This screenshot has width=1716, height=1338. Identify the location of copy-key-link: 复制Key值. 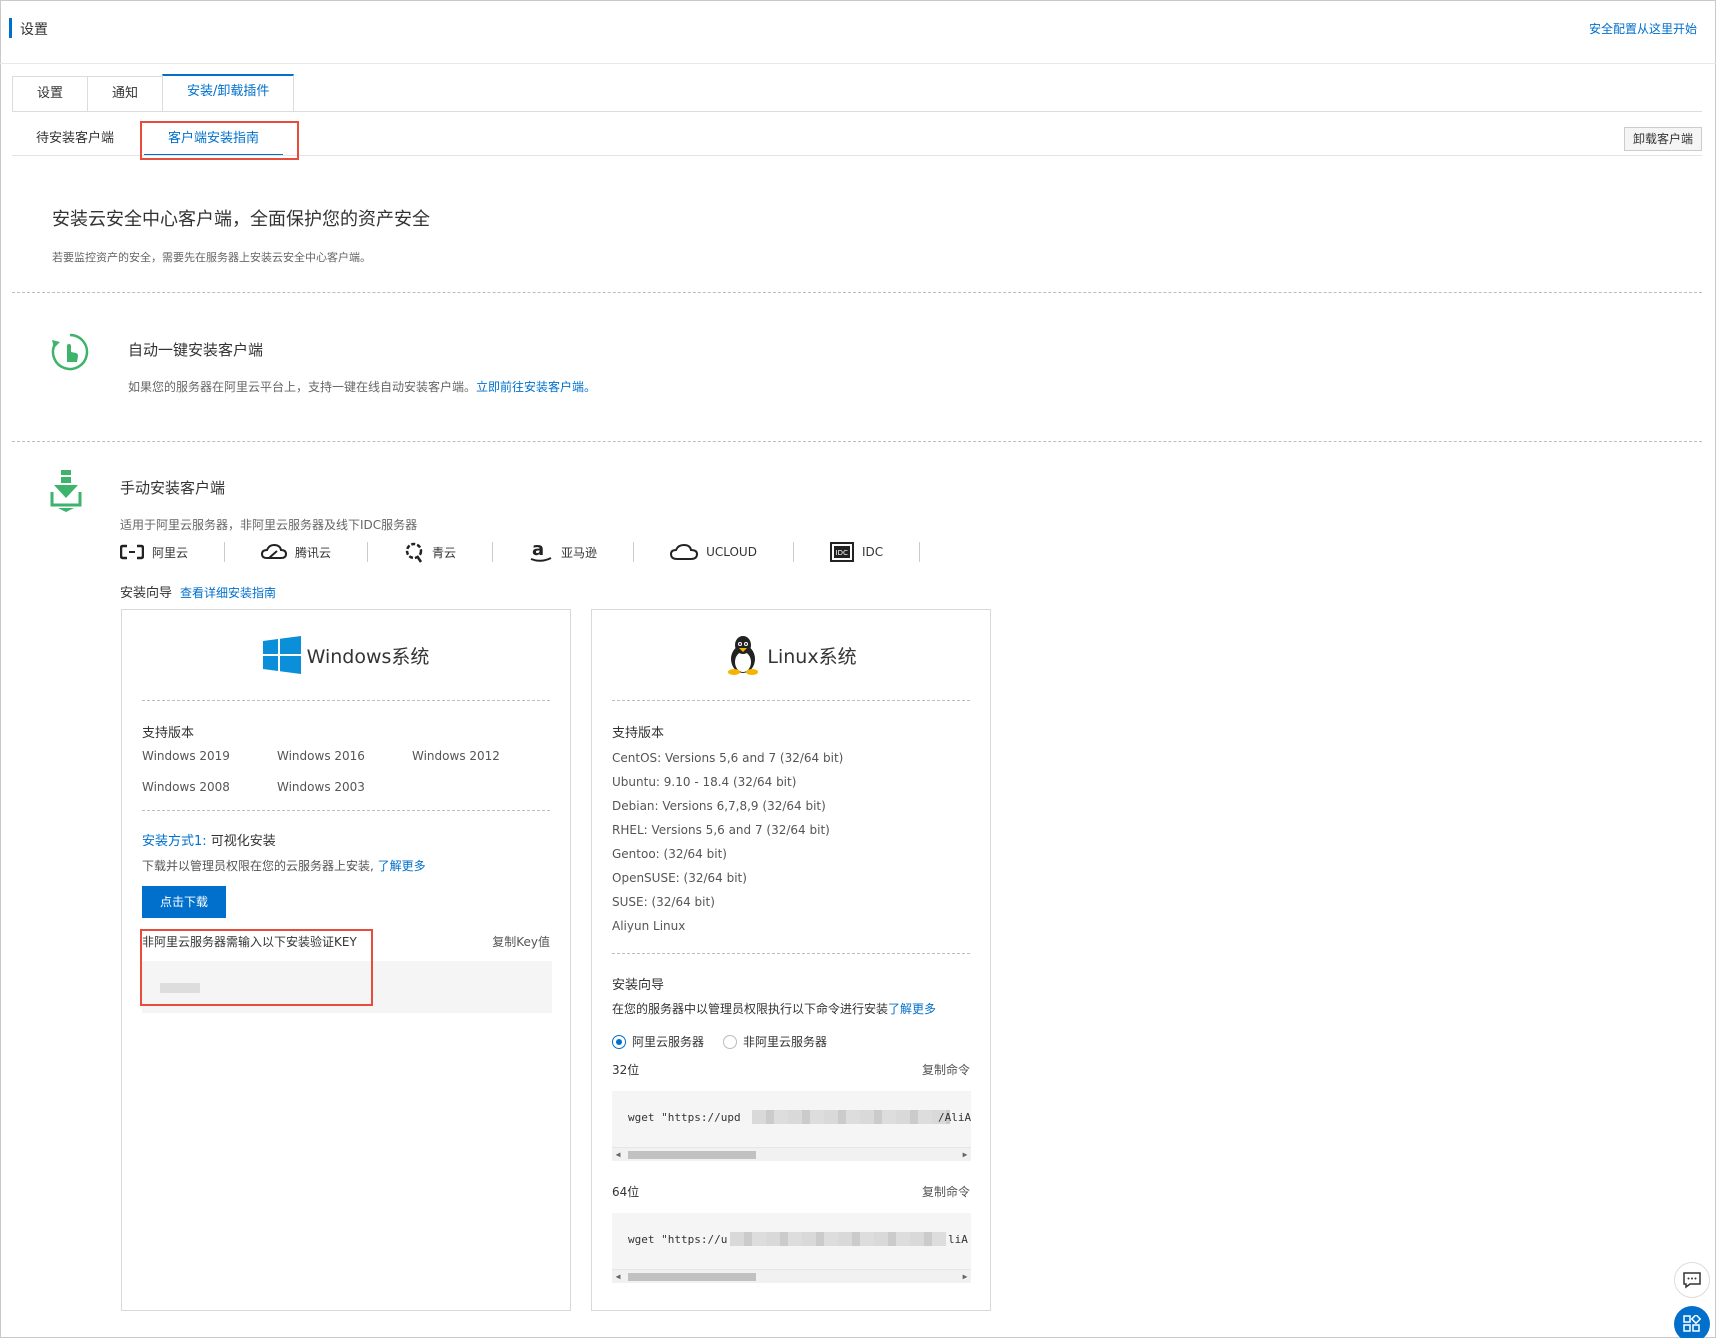
(521, 941).